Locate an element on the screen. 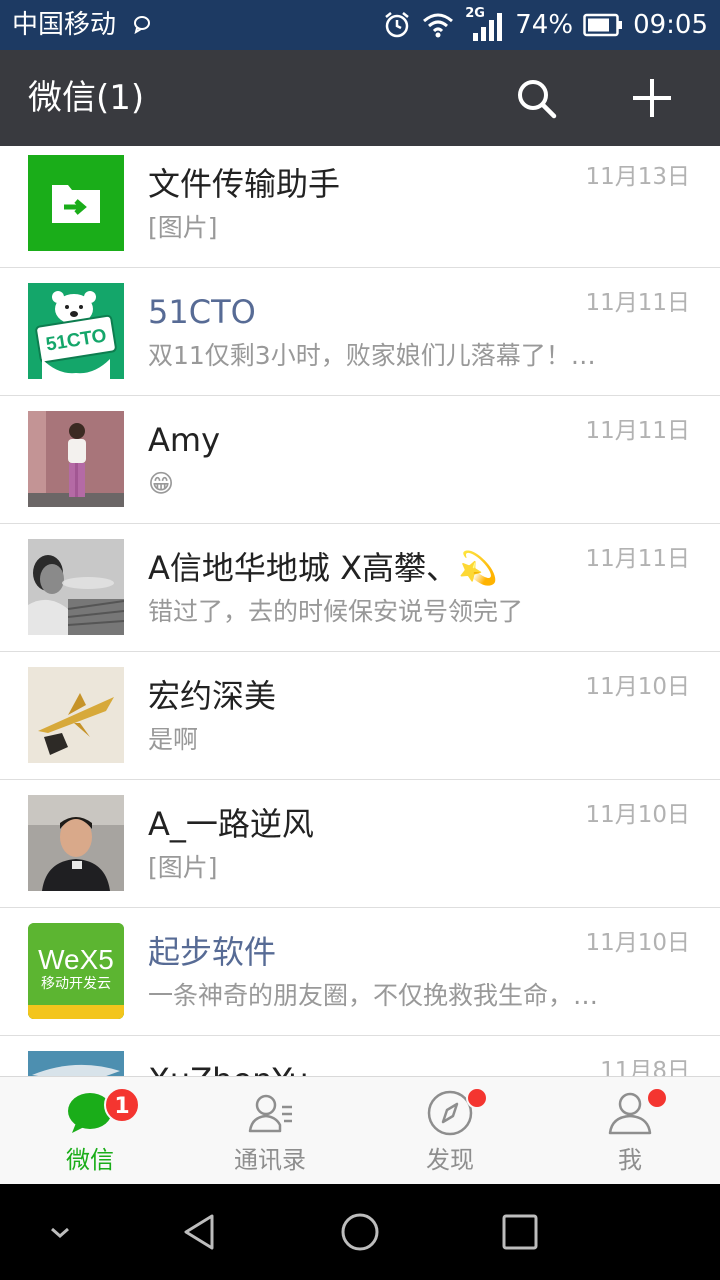 The width and height of the screenshot is (720, 1280). contacts-icon is located at coordinates (270, 1113).